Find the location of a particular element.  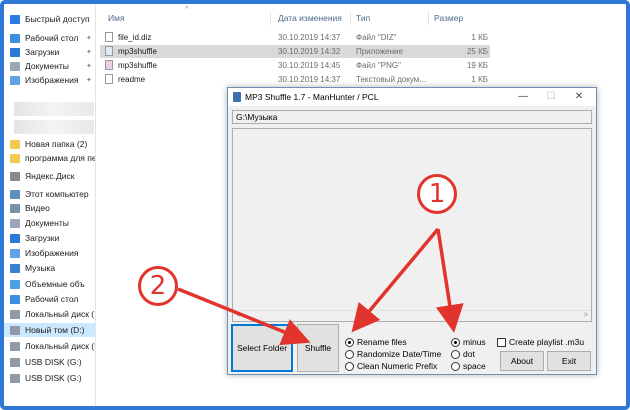

scroll-right-arrow: > is located at coordinates (586, 315).